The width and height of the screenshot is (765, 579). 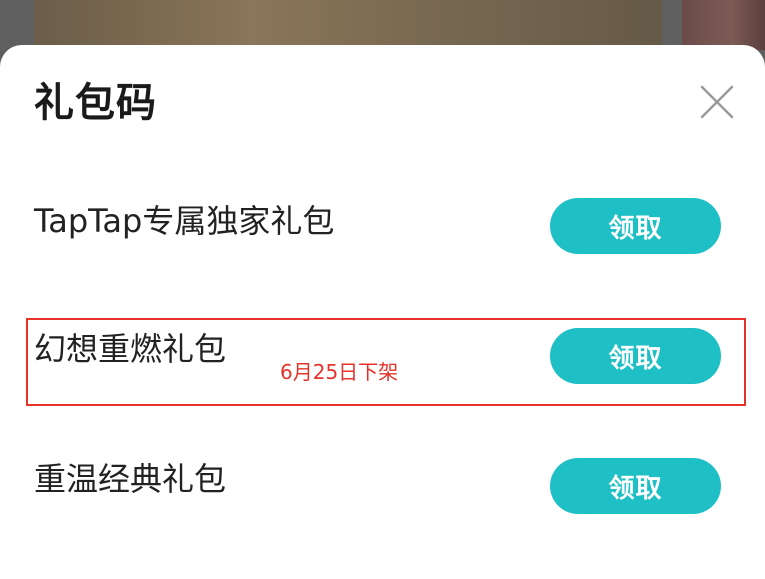 What do you see at coordinates (339, 372) in the screenshot?
I see `annotation-note: 6月25日下架` at bounding box center [339, 372].